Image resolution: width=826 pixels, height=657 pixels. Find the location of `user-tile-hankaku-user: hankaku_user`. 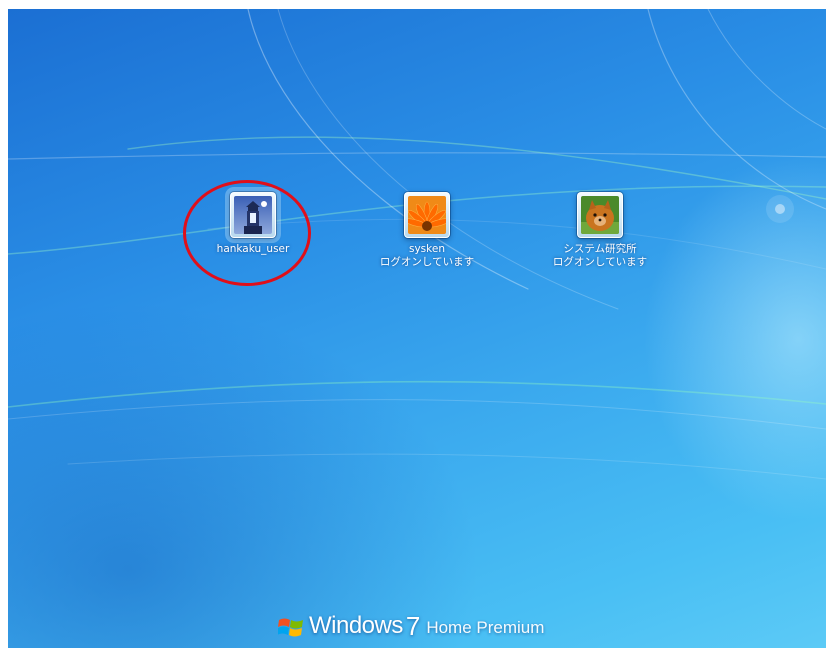

user-tile-hankaku-user: hankaku_user is located at coordinates (253, 224).